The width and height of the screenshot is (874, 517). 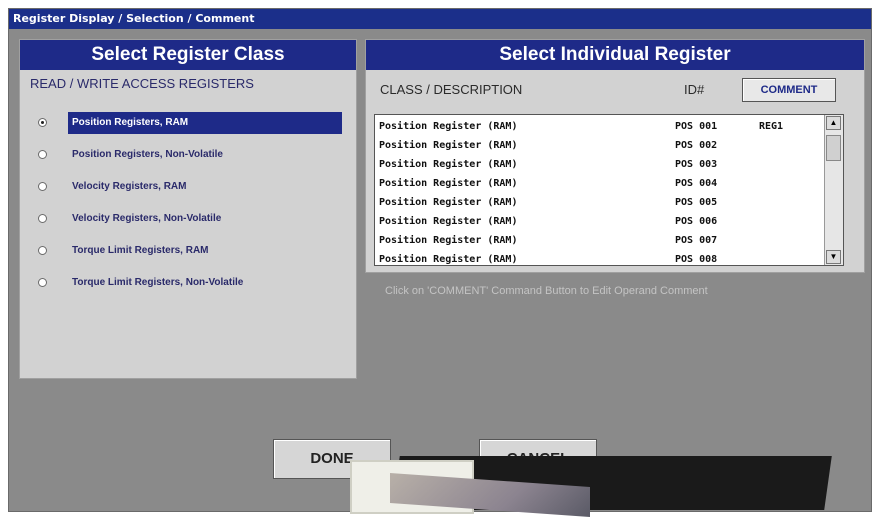 What do you see at coordinates (147, 155) in the screenshot?
I see `class-option-label: Position Registers, Non-Volatile` at bounding box center [147, 155].